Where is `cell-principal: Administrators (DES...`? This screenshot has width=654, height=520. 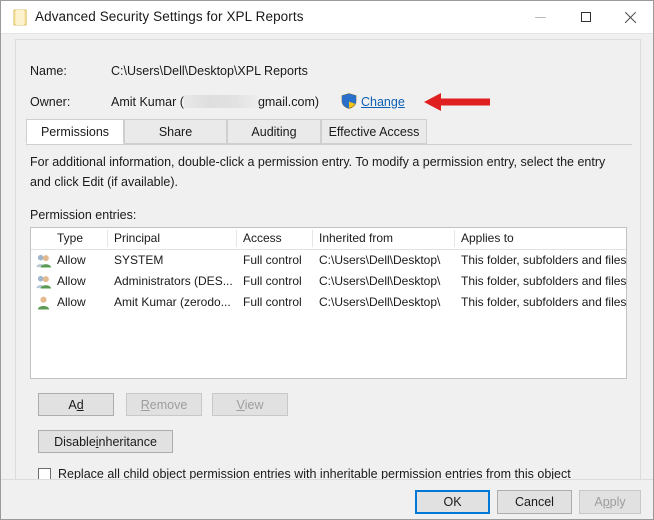 cell-principal: Administrators (DES... is located at coordinates (173, 281).